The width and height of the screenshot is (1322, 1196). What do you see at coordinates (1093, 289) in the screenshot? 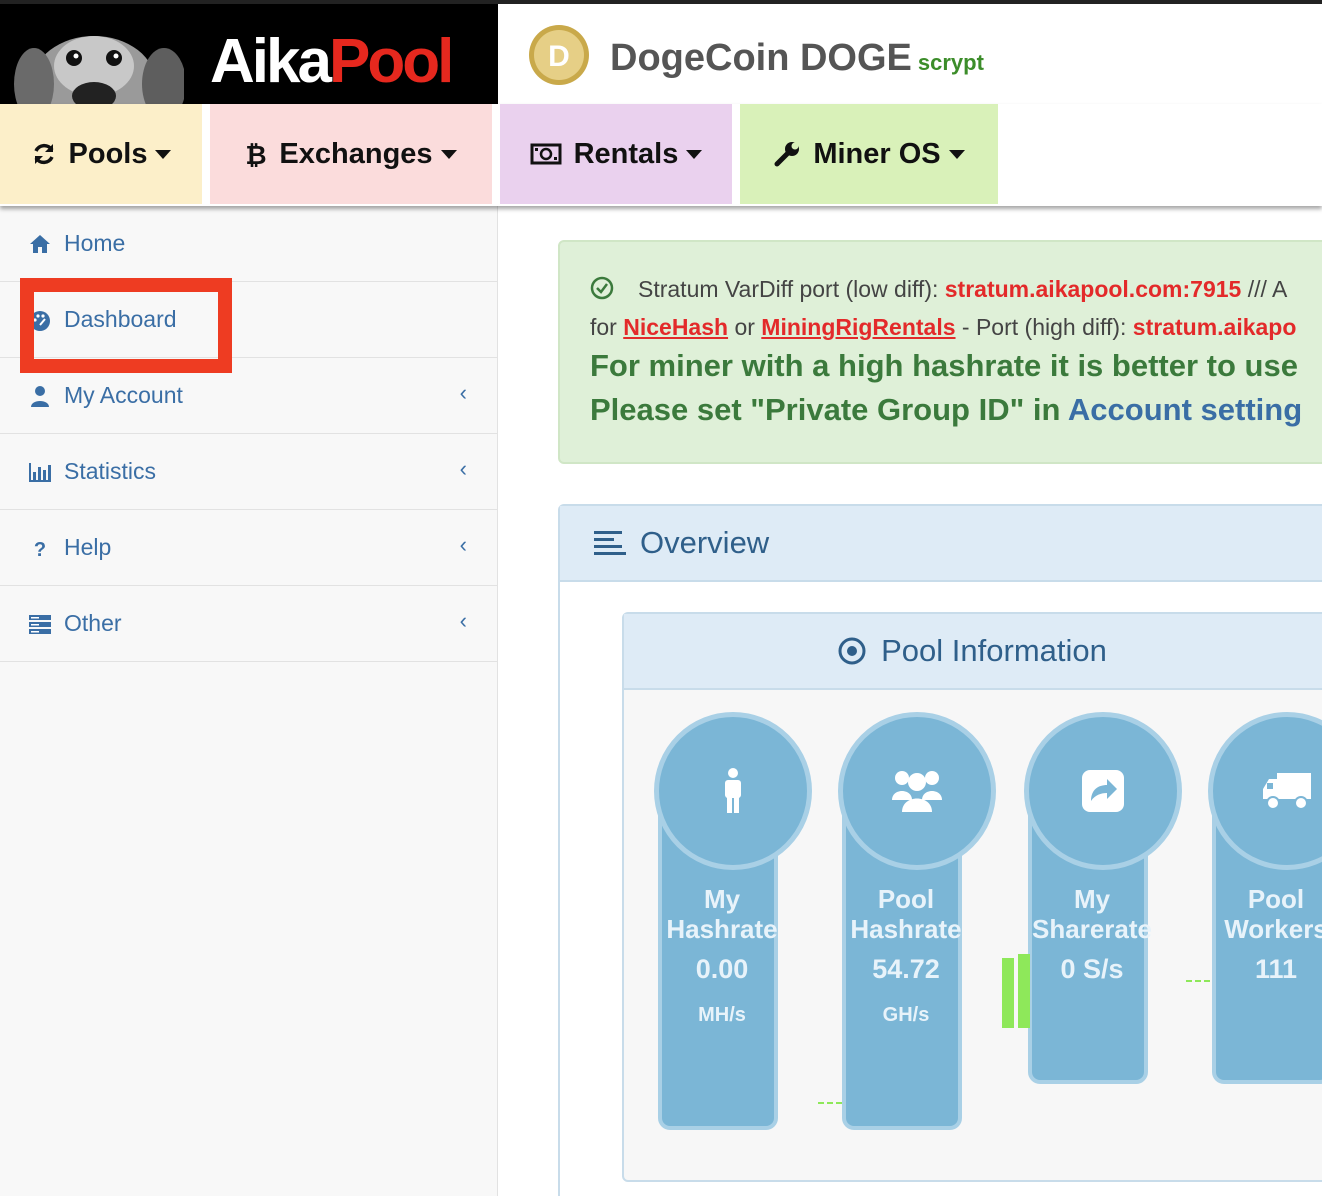
I see `alert-stratum-address: stratum.aikapool.com:7915` at bounding box center [1093, 289].